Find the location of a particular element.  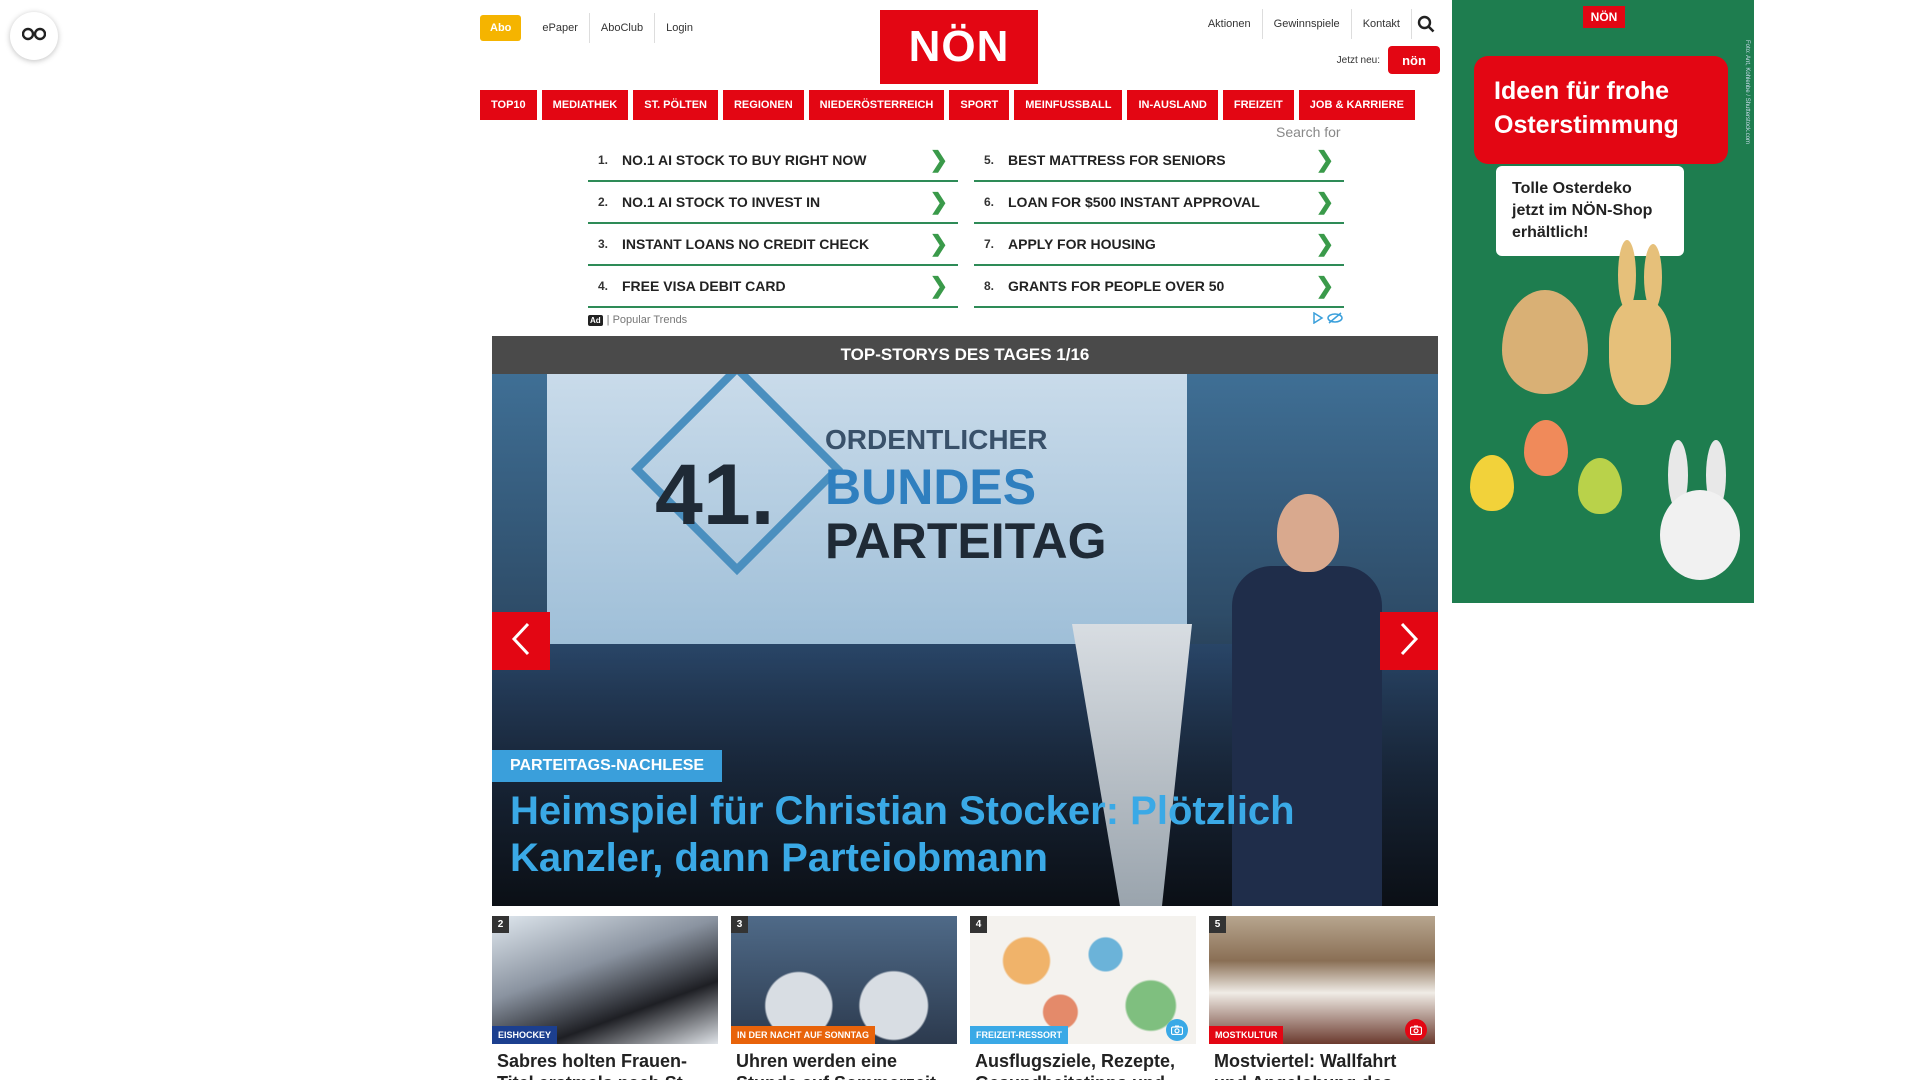

ad-row: 1. NO.1 AI STOCK TO BUY RIGHT NOW ❯ is located at coordinates (773, 161).